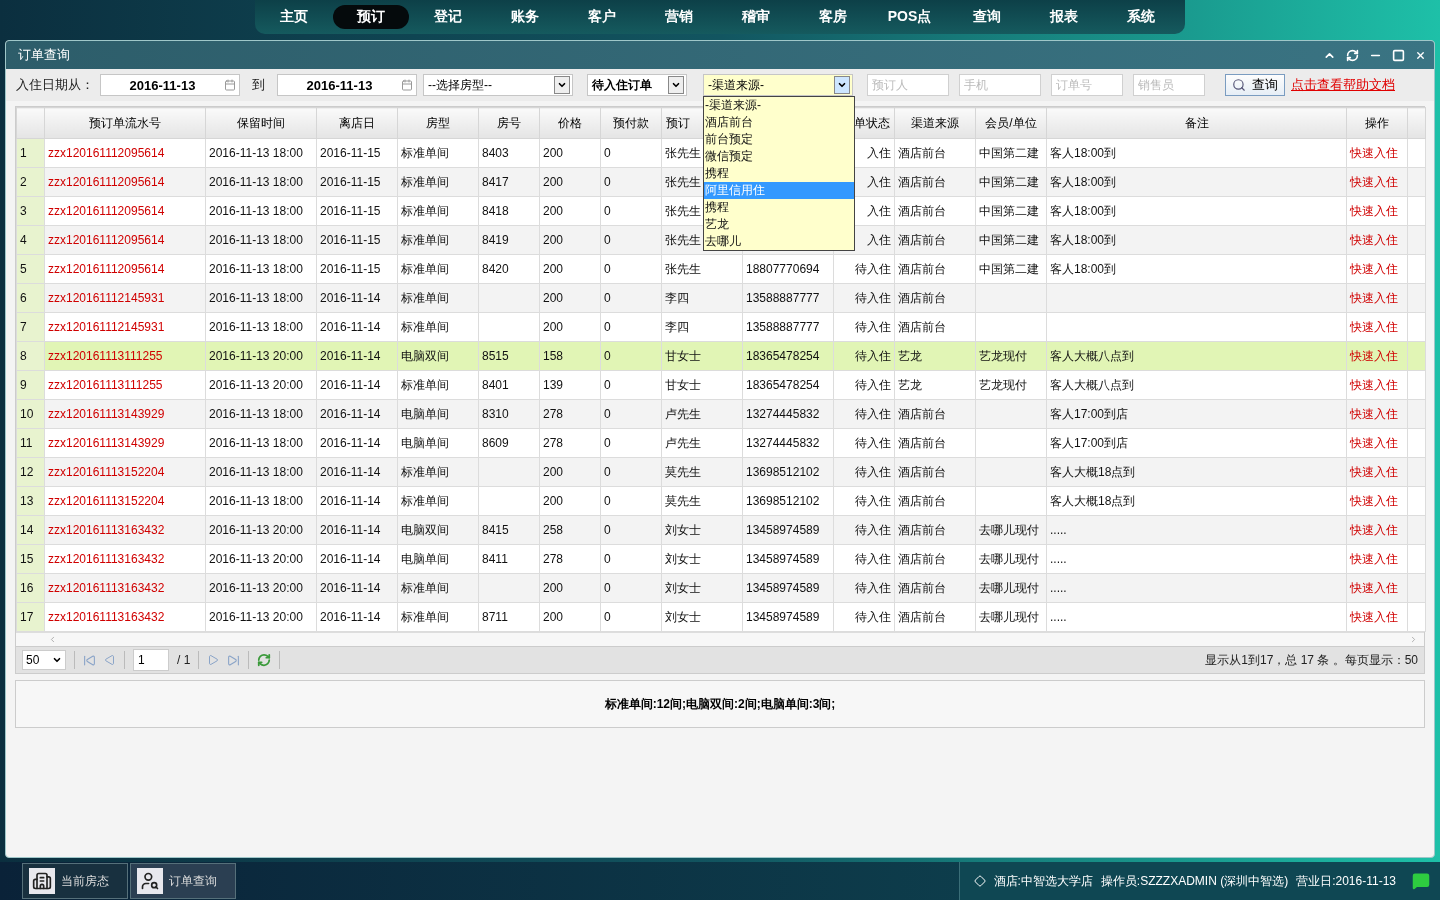 The height and width of the screenshot is (900, 1440). What do you see at coordinates (438, 123) in the screenshot?
I see `column-header: 房型` at bounding box center [438, 123].